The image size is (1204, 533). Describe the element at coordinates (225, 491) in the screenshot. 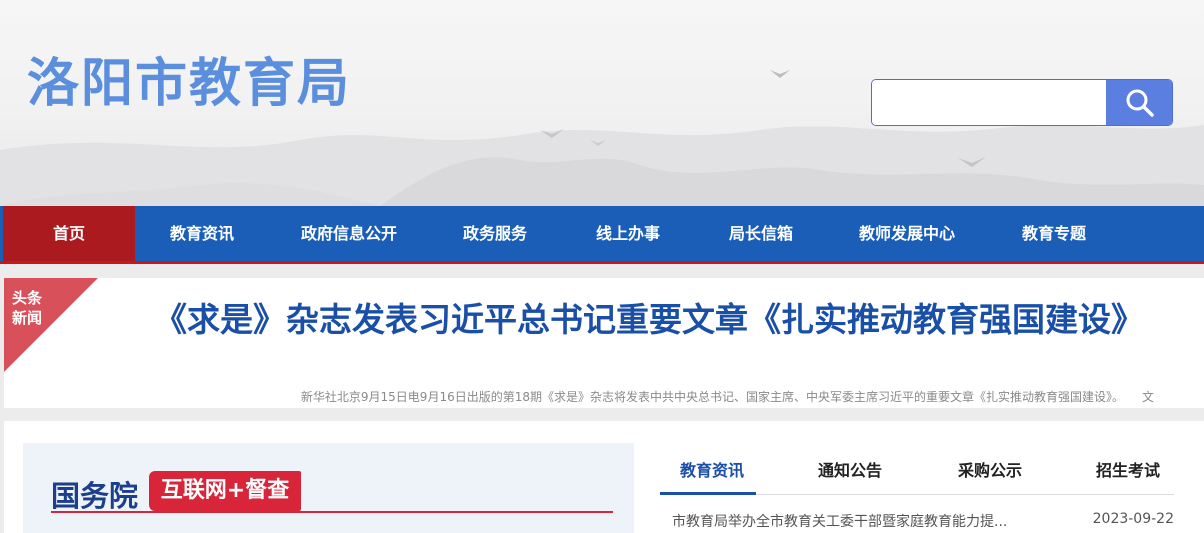

I see `banner-tag: 互联网+督查` at that location.